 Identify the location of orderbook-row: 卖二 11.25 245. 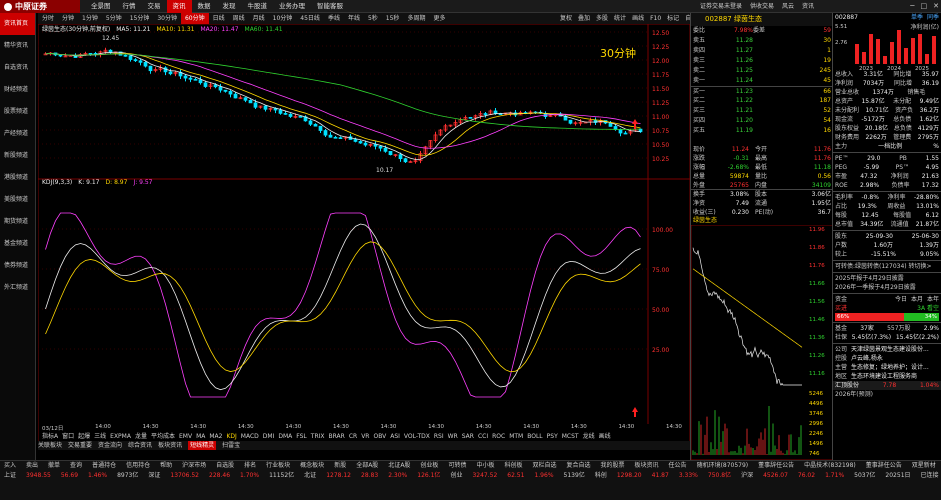
(762, 71).